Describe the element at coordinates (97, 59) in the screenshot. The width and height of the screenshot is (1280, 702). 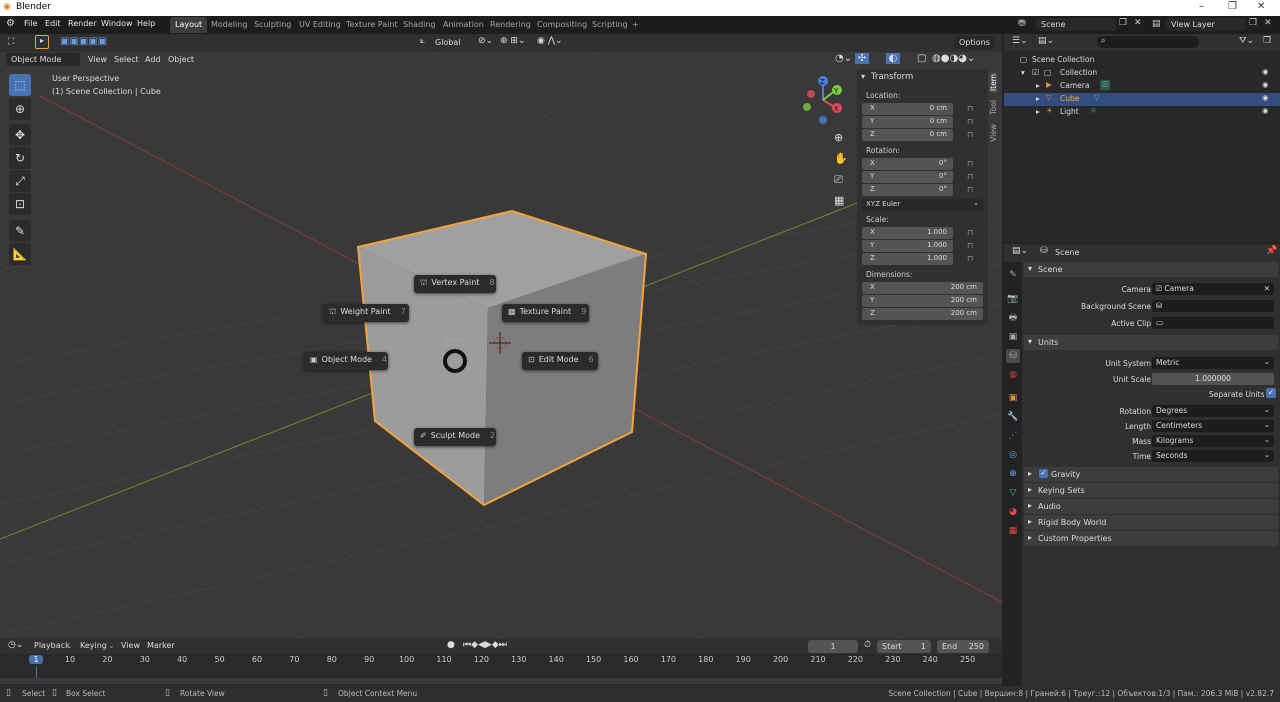
I see `viewport-menu-view: View` at that location.